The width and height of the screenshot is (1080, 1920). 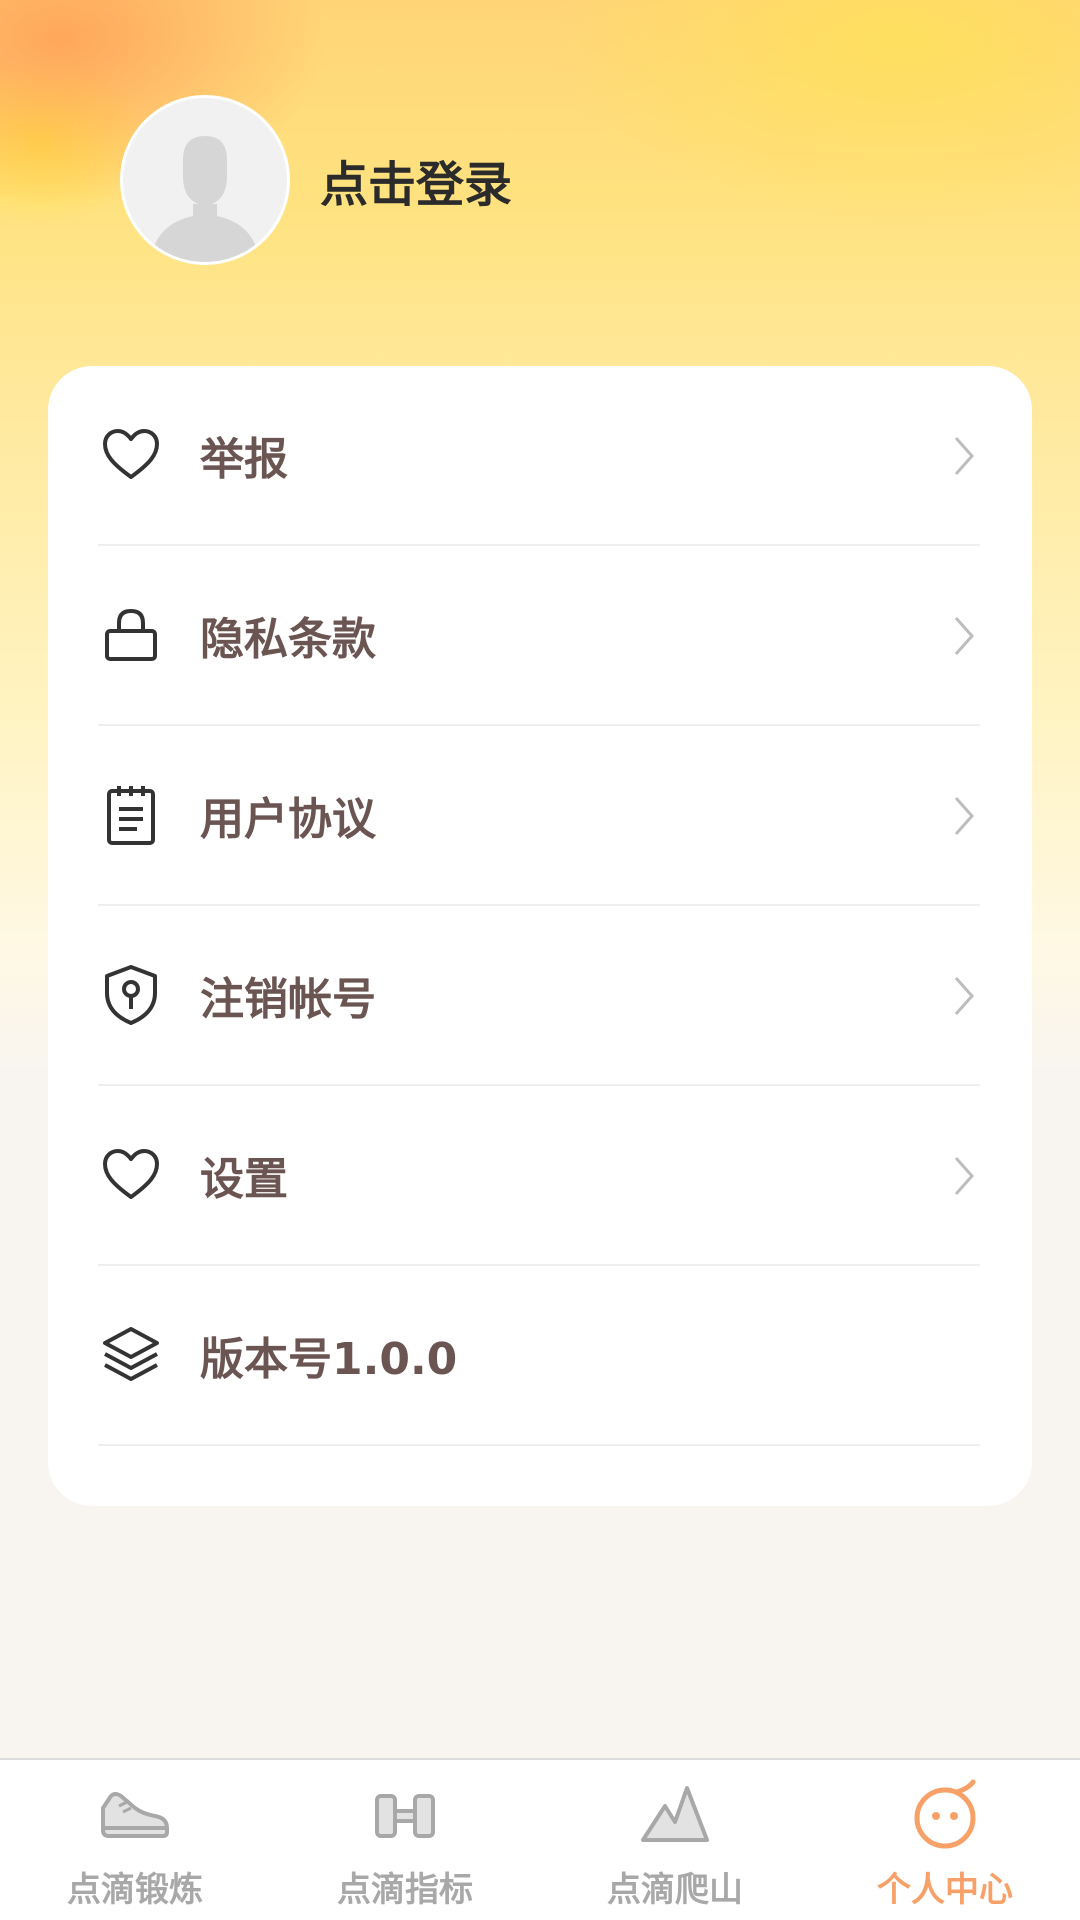 I want to click on tab-label: 点滴锻炼, so click(x=135, y=1890).